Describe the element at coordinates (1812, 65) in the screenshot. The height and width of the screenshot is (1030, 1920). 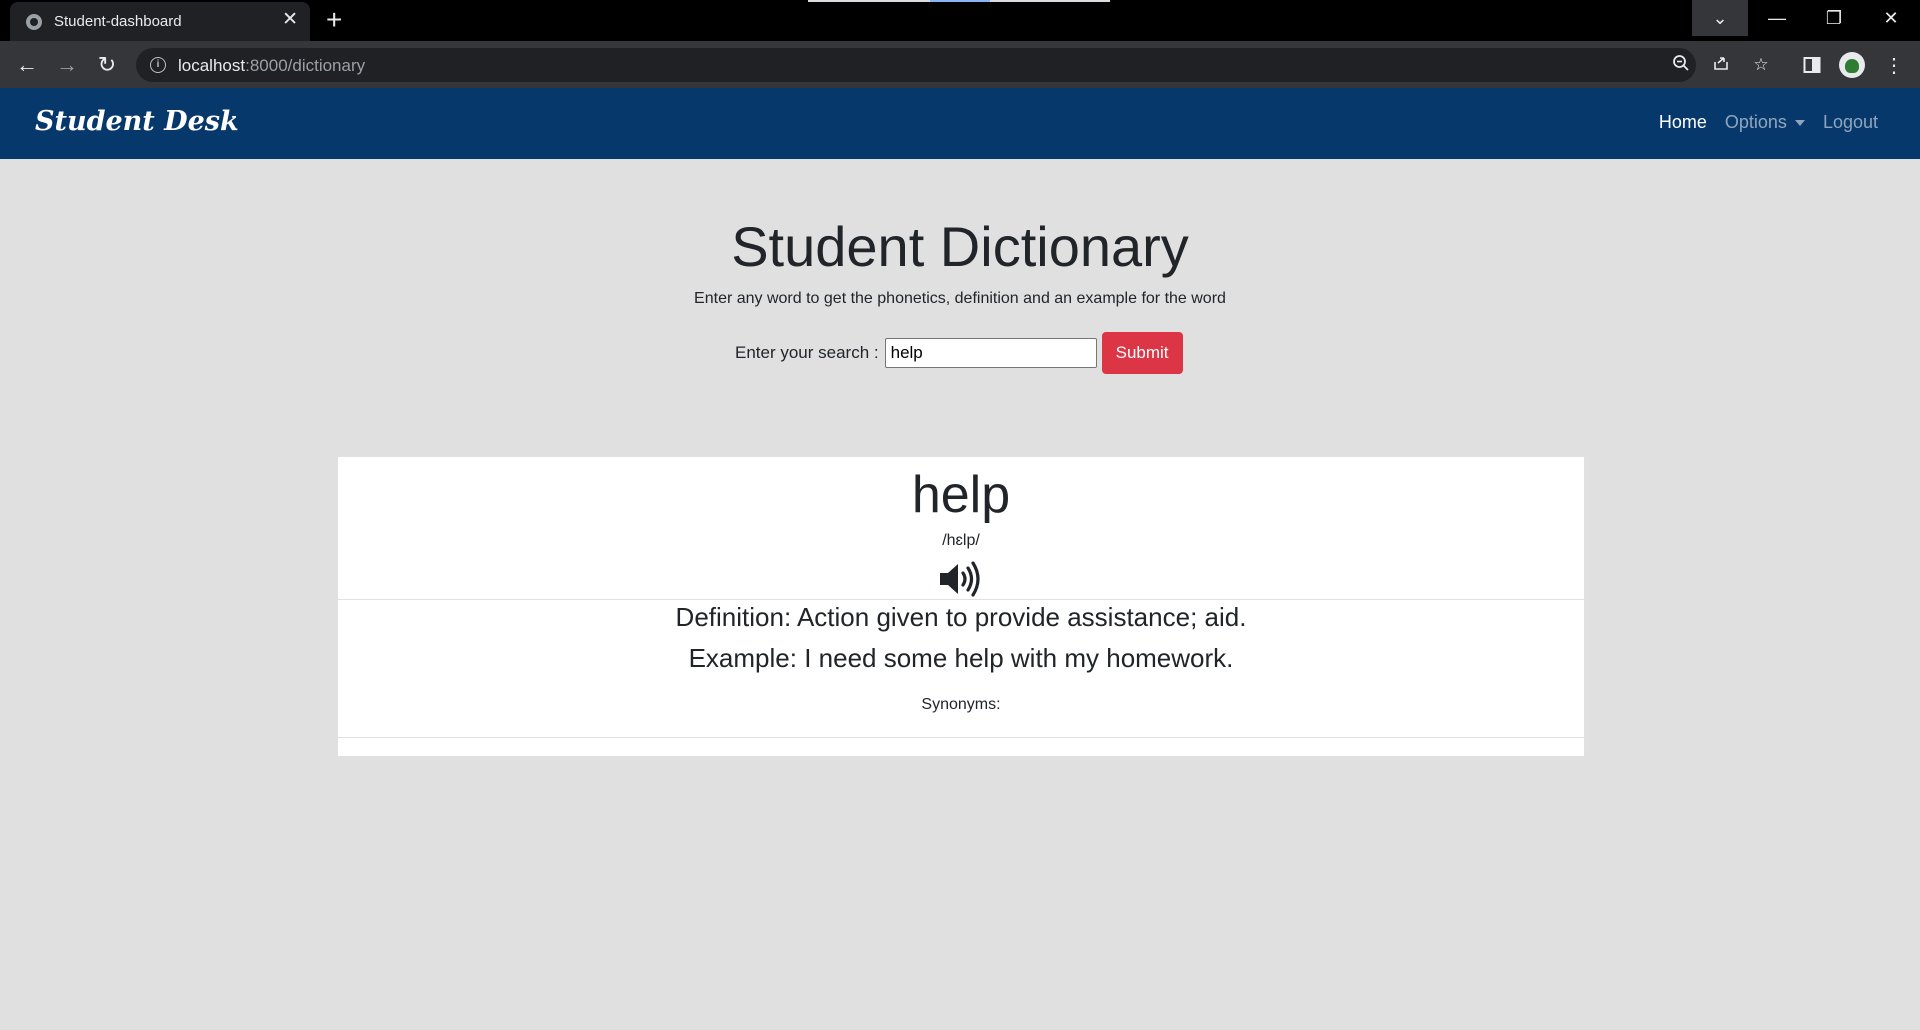
I see `sidepanel-icon` at that location.